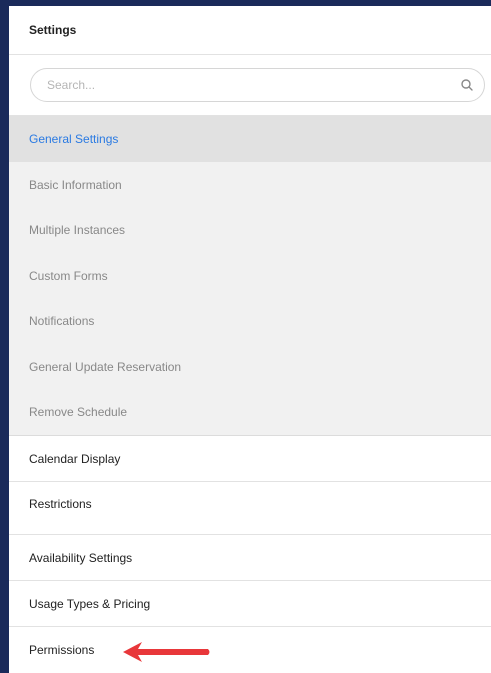 Image resolution: width=491 pixels, height=673 pixels. Describe the element at coordinates (250, 30) in the screenshot. I see `panel-title: Settings` at that location.